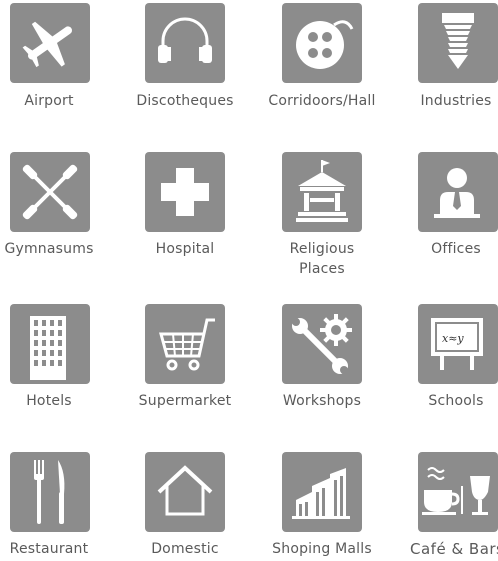 The image size is (498, 561). I want to click on religious-places-label: Religious Places, so click(322, 259).